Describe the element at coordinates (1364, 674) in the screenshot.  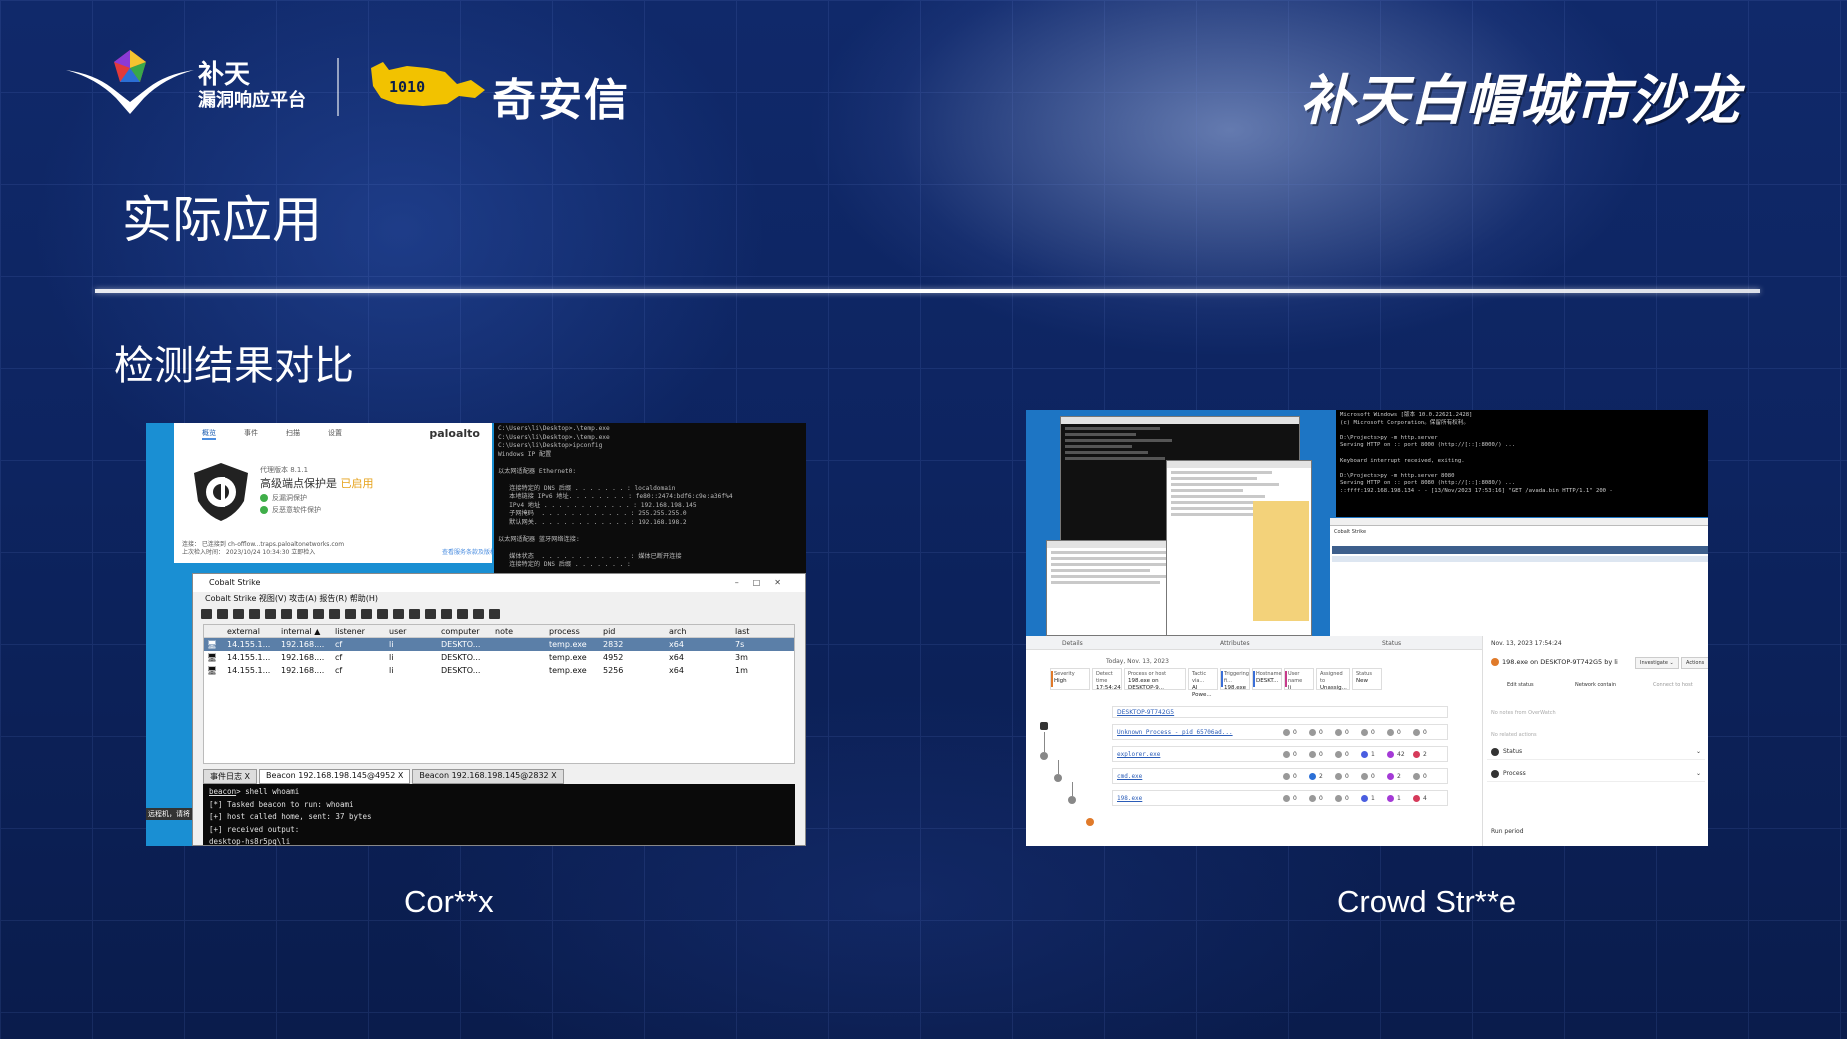
I see `card-key: Status` at that location.